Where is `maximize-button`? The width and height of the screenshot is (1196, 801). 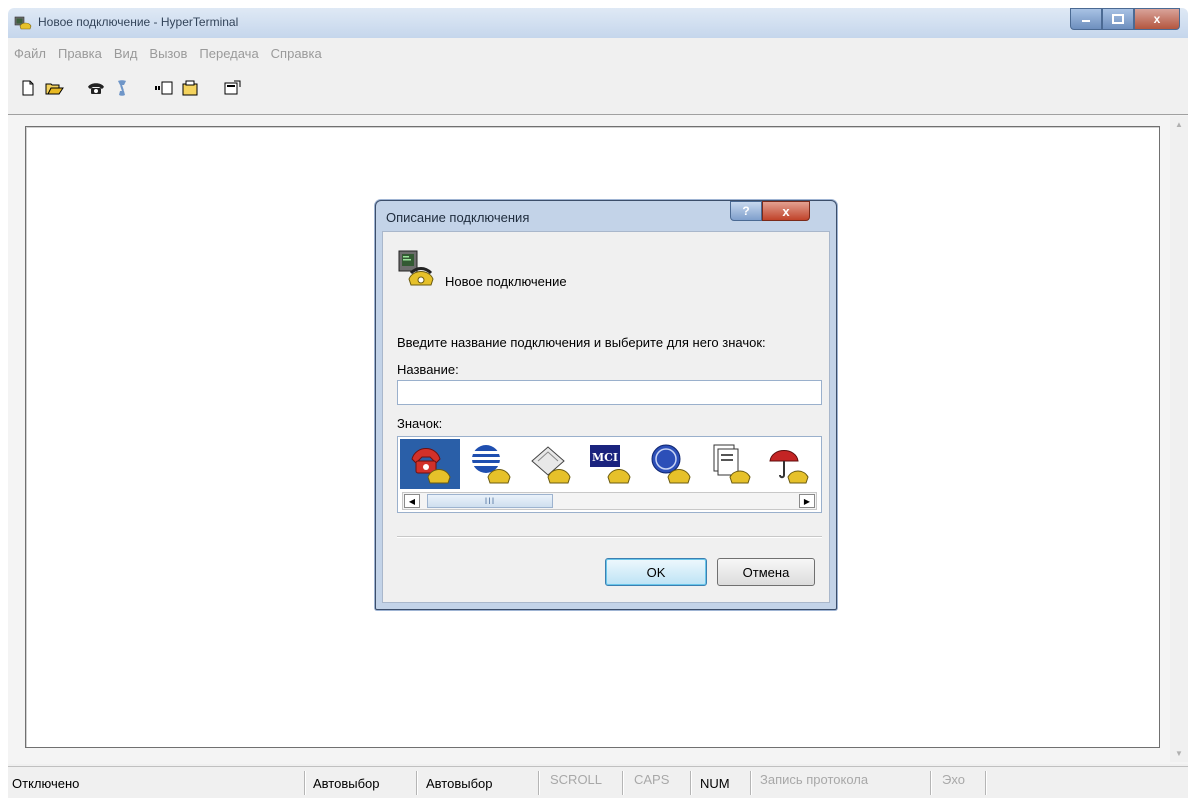
maximize-button is located at coordinates (1118, 19).